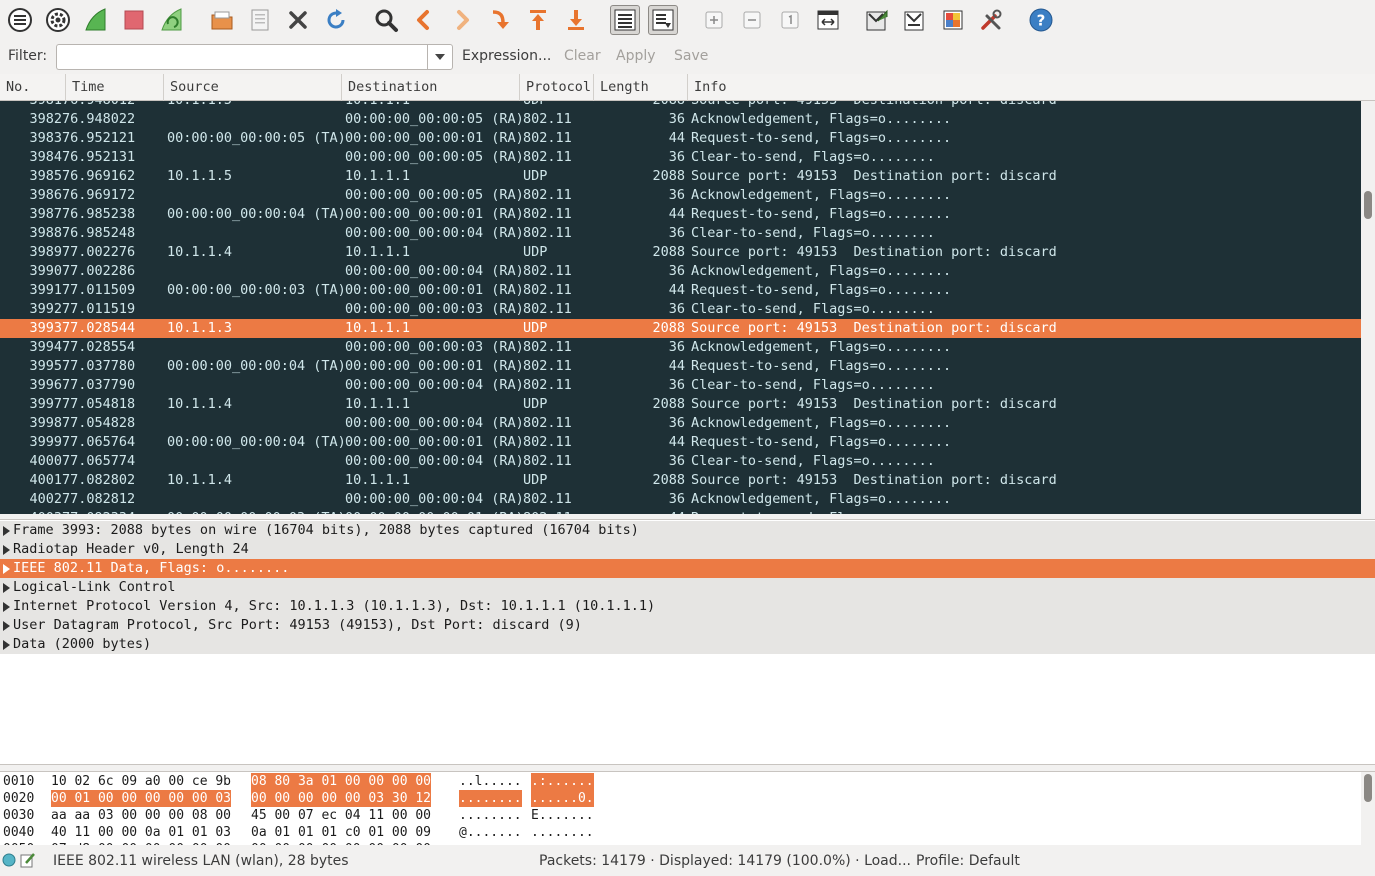 Image resolution: width=1375 pixels, height=876 pixels. What do you see at coordinates (424, 20) in the screenshot?
I see `go-back-button` at bounding box center [424, 20].